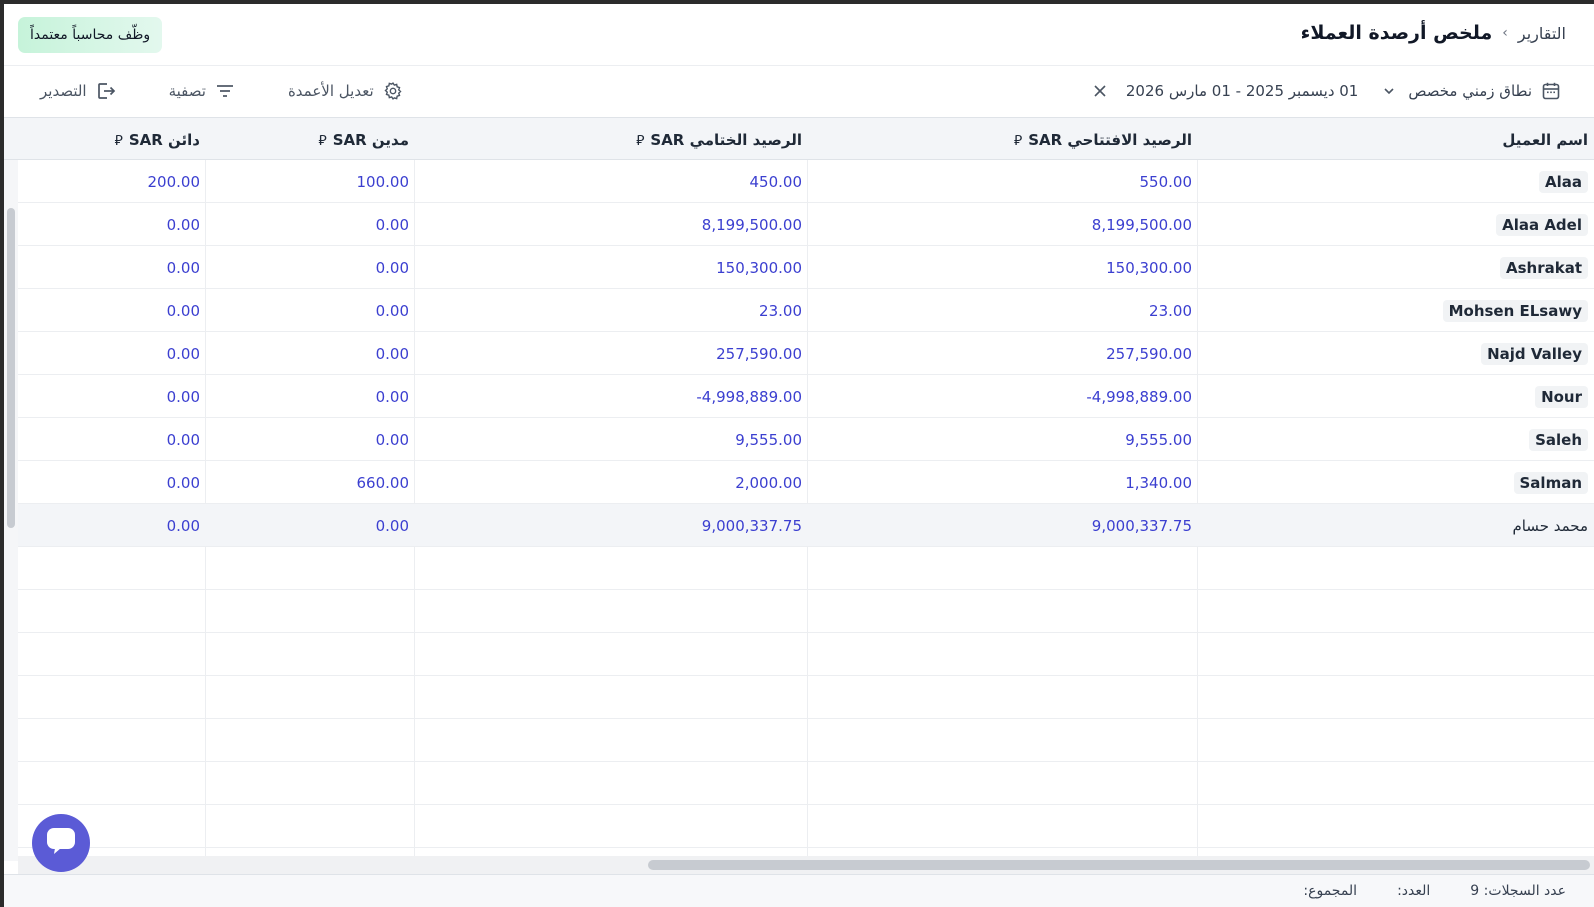  Describe the element at coordinates (611, 396) in the screenshot. I see `cell-closing: -4,998,889.00` at that location.